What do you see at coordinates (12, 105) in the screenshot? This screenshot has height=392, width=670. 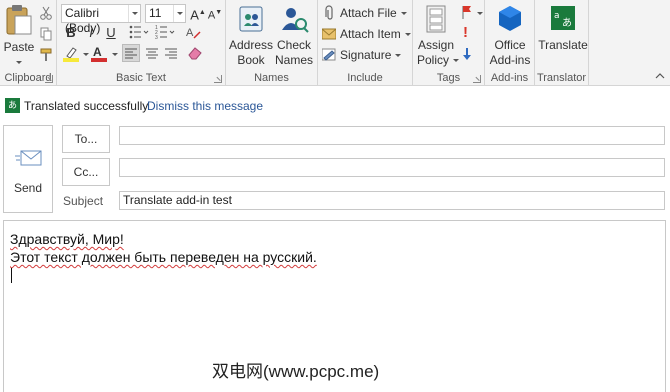 I see `translator-icon: あ` at bounding box center [12, 105].